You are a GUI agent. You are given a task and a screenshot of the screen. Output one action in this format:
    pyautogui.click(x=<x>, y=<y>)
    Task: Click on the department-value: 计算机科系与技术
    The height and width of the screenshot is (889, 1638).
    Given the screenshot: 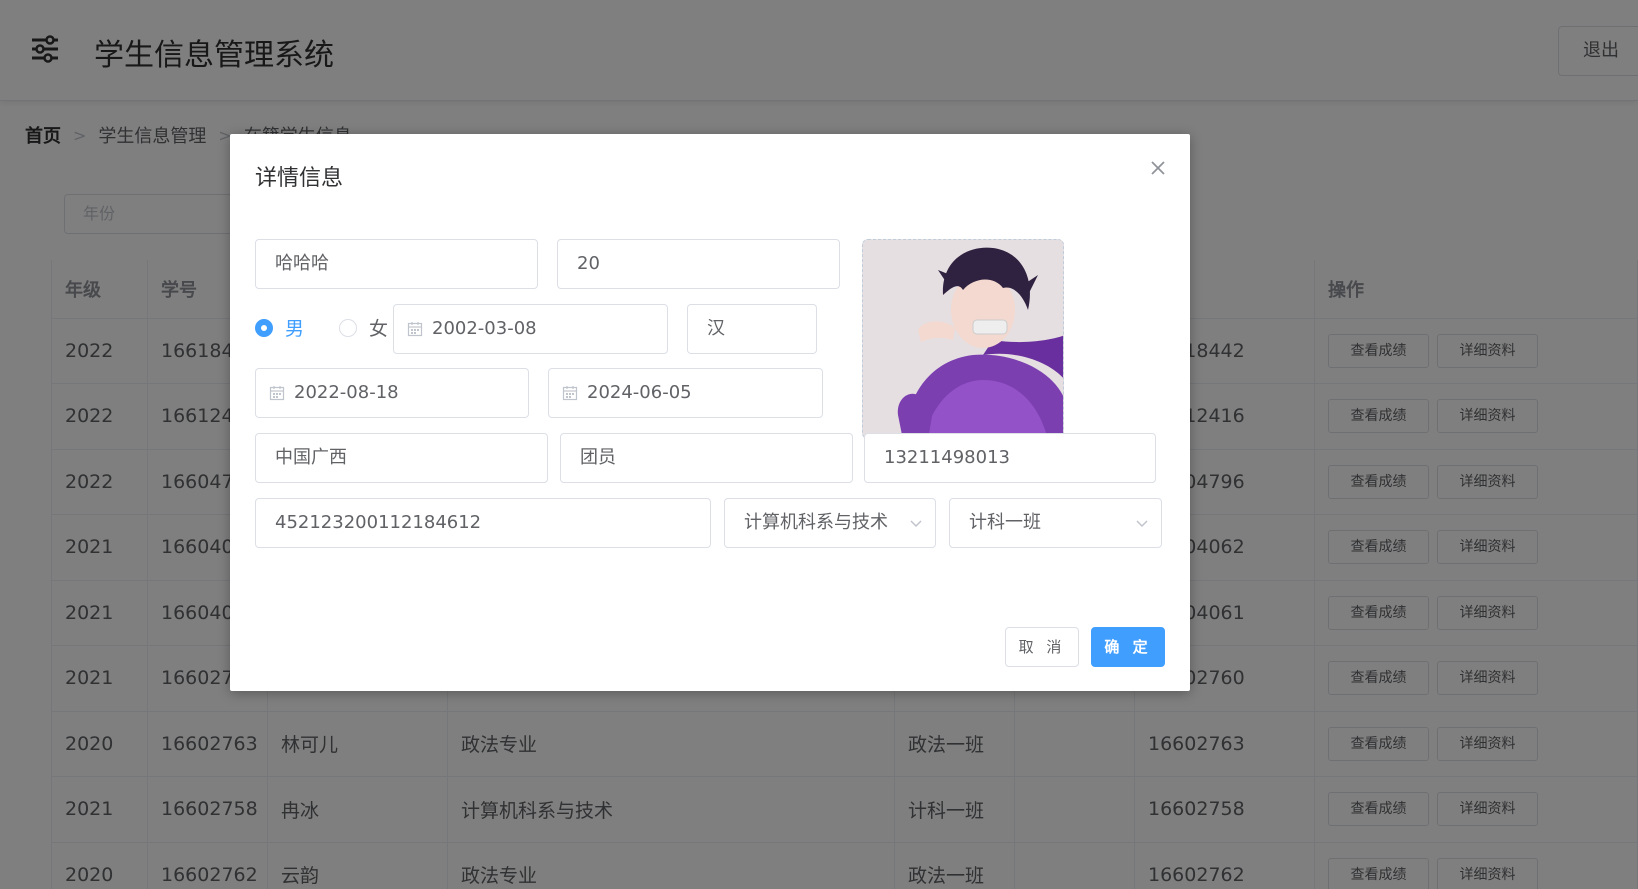 What is the action you would take?
    pyautogui.click(x=816, y=522)
    